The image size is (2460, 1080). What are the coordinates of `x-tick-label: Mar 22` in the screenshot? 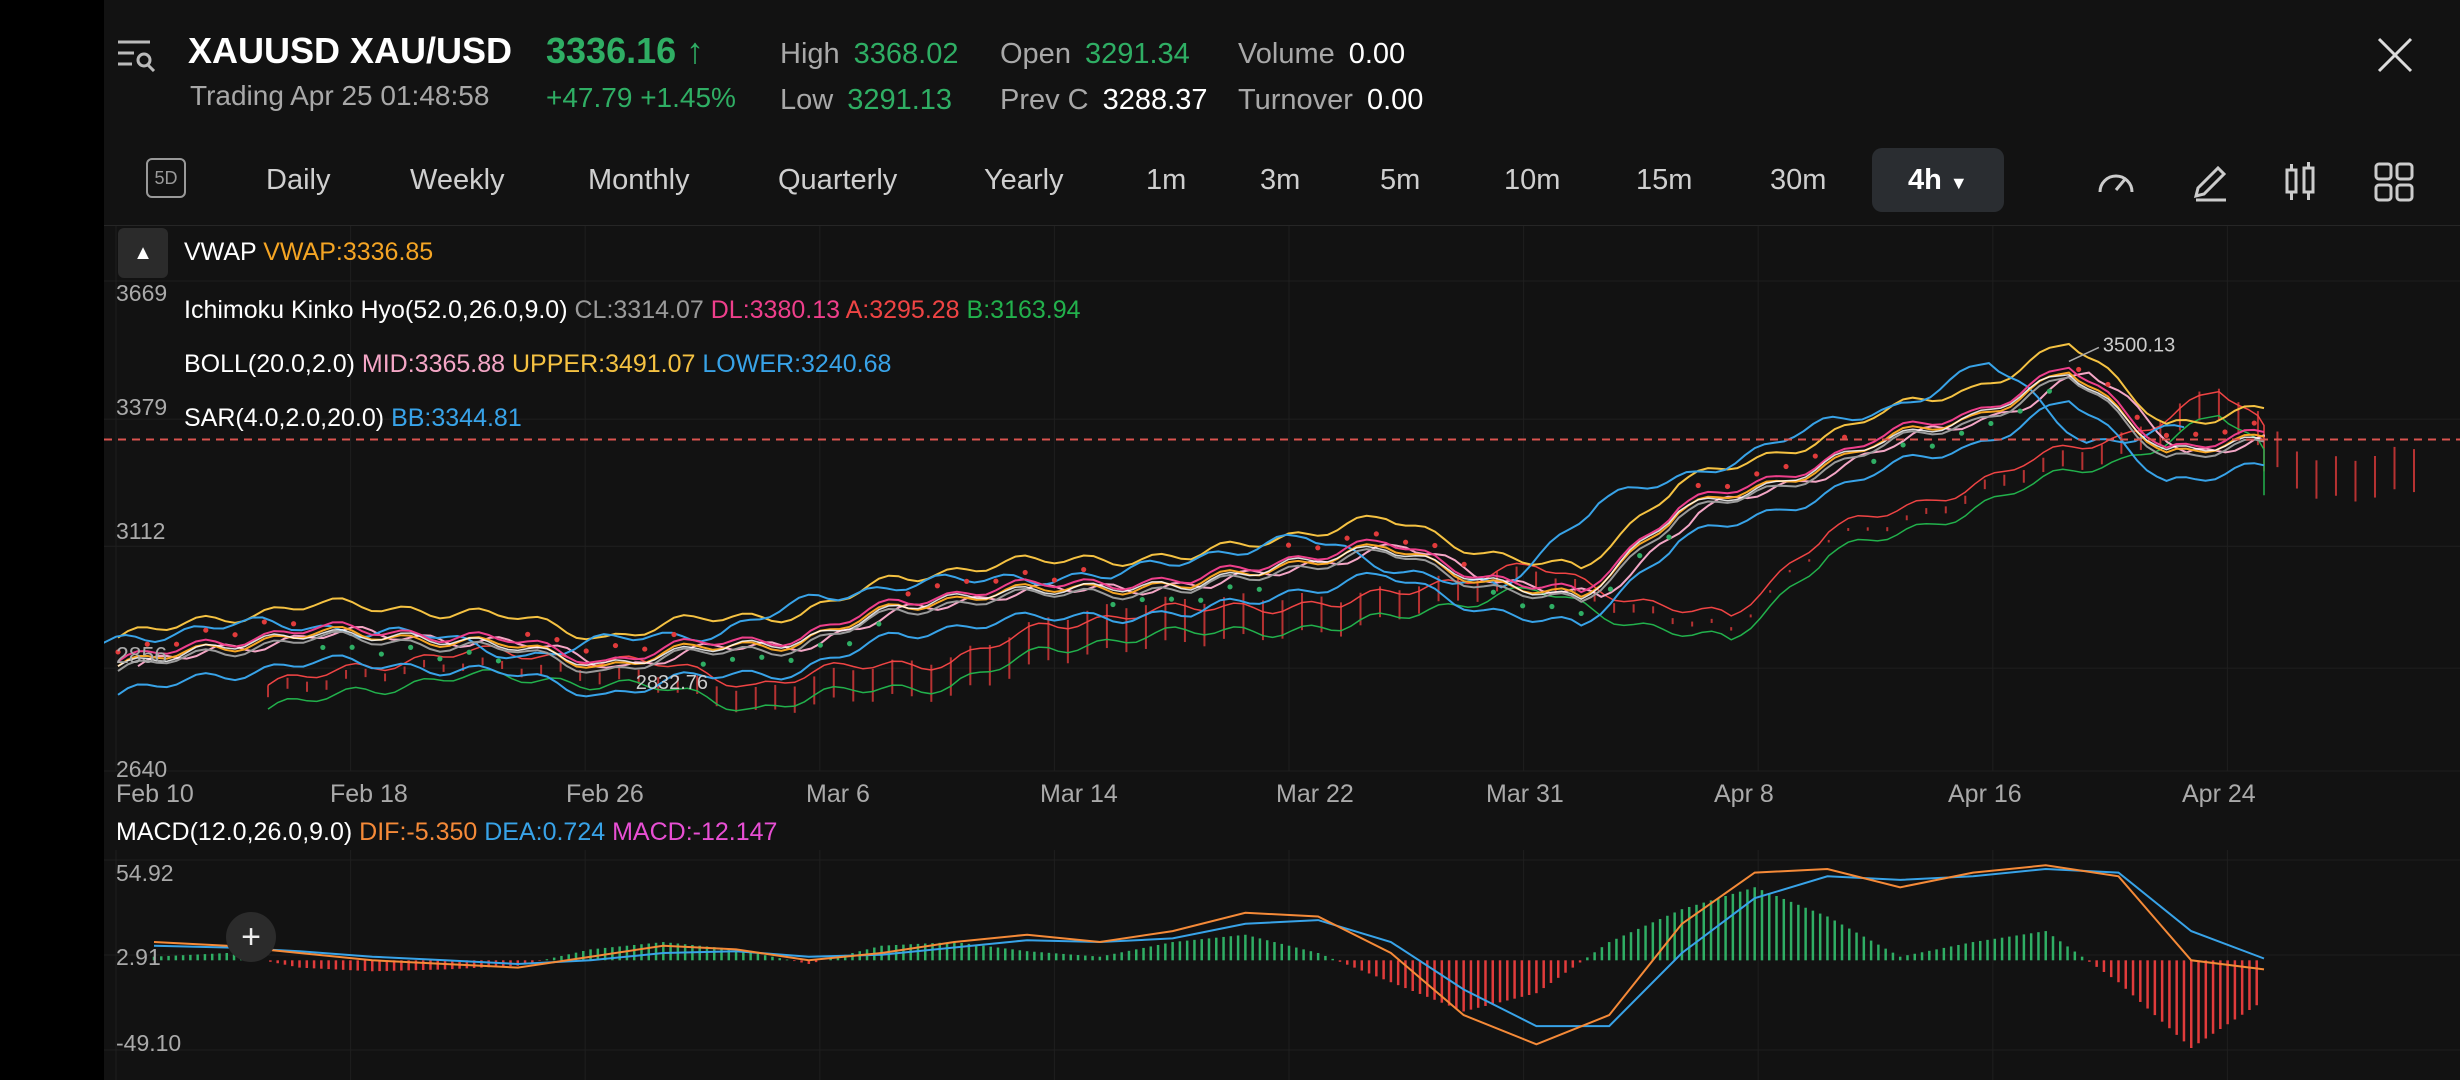 It's located at (1315, 794).